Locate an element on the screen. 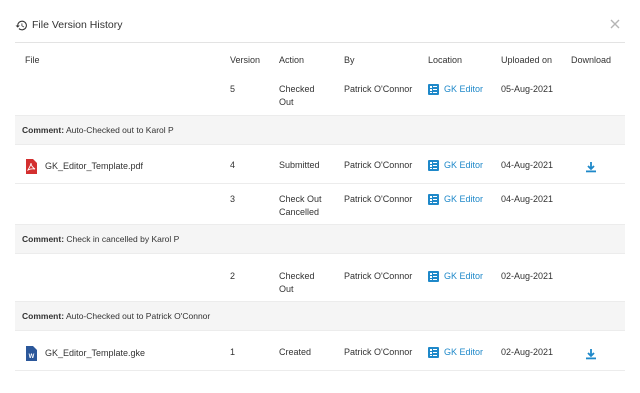 This screenshot has height=393, width=640. word-icon: W is located at coordinates (31, 353).